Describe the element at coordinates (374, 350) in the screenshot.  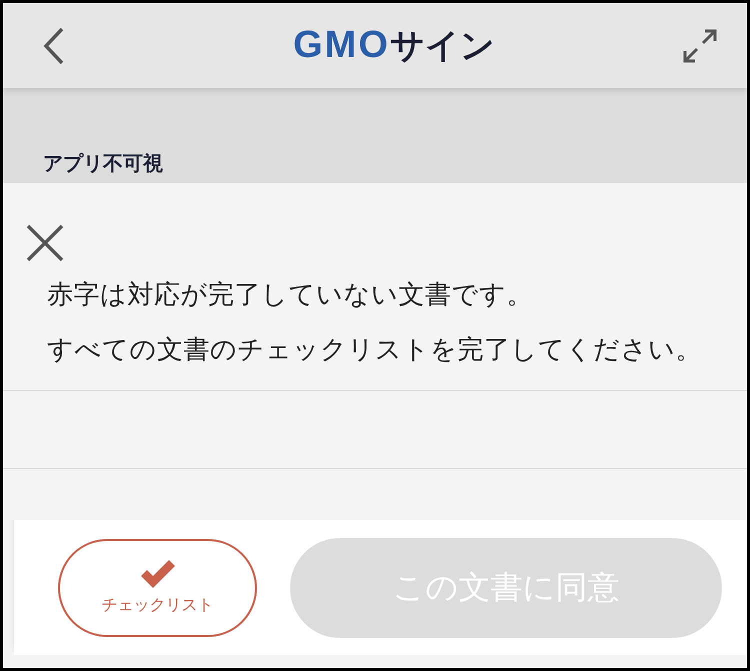
I see `notice-text: すべての文書のチェックリストを完了してください。` at that location.